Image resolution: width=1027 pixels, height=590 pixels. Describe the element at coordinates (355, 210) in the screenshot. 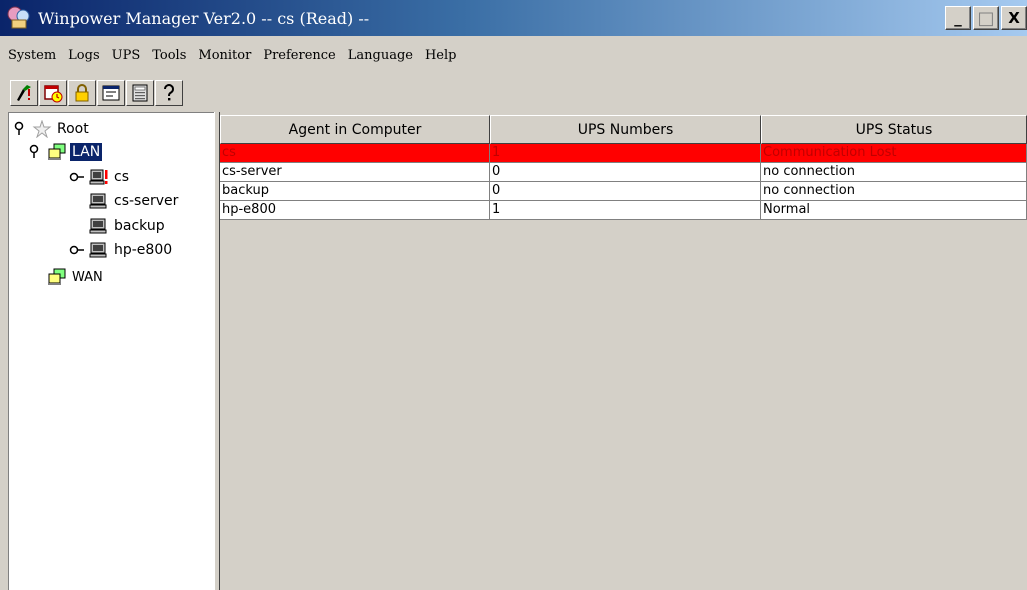

I see `cell-agent: hp-e800` at that location.